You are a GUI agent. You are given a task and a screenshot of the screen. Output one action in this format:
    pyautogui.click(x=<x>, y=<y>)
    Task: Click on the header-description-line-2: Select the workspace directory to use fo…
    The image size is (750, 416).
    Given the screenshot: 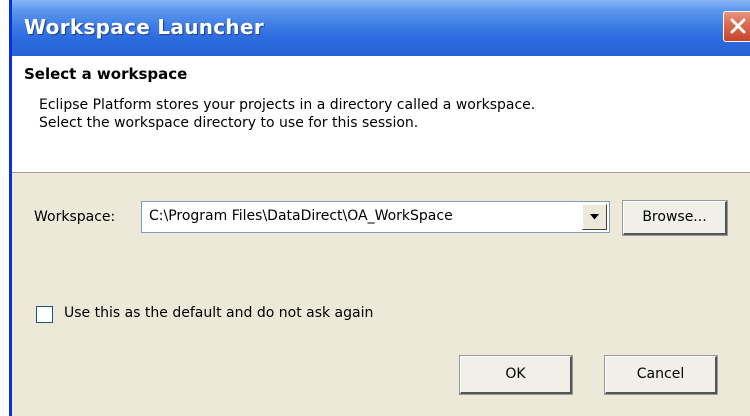 What is the action you would take?
    pyautogui.click(x=229, y=123)
    